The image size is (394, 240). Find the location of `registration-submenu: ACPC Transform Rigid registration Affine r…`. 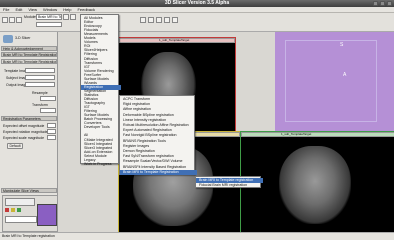

registration-submenu: ACPC Transform Rigid registration Affine r… is located at coordinates (158, 135).